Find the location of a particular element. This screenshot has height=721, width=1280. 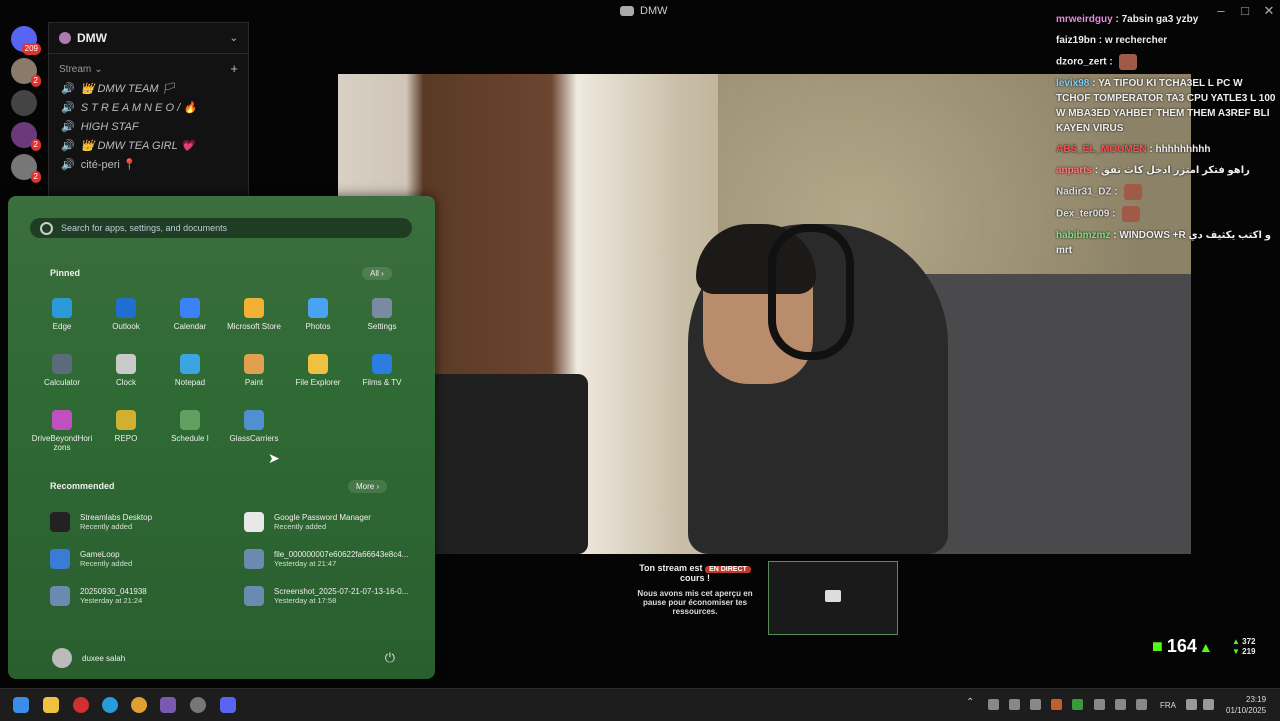

sub-stats: ▲ 372 ▼ 219 is located at coordinates (1244, 647).